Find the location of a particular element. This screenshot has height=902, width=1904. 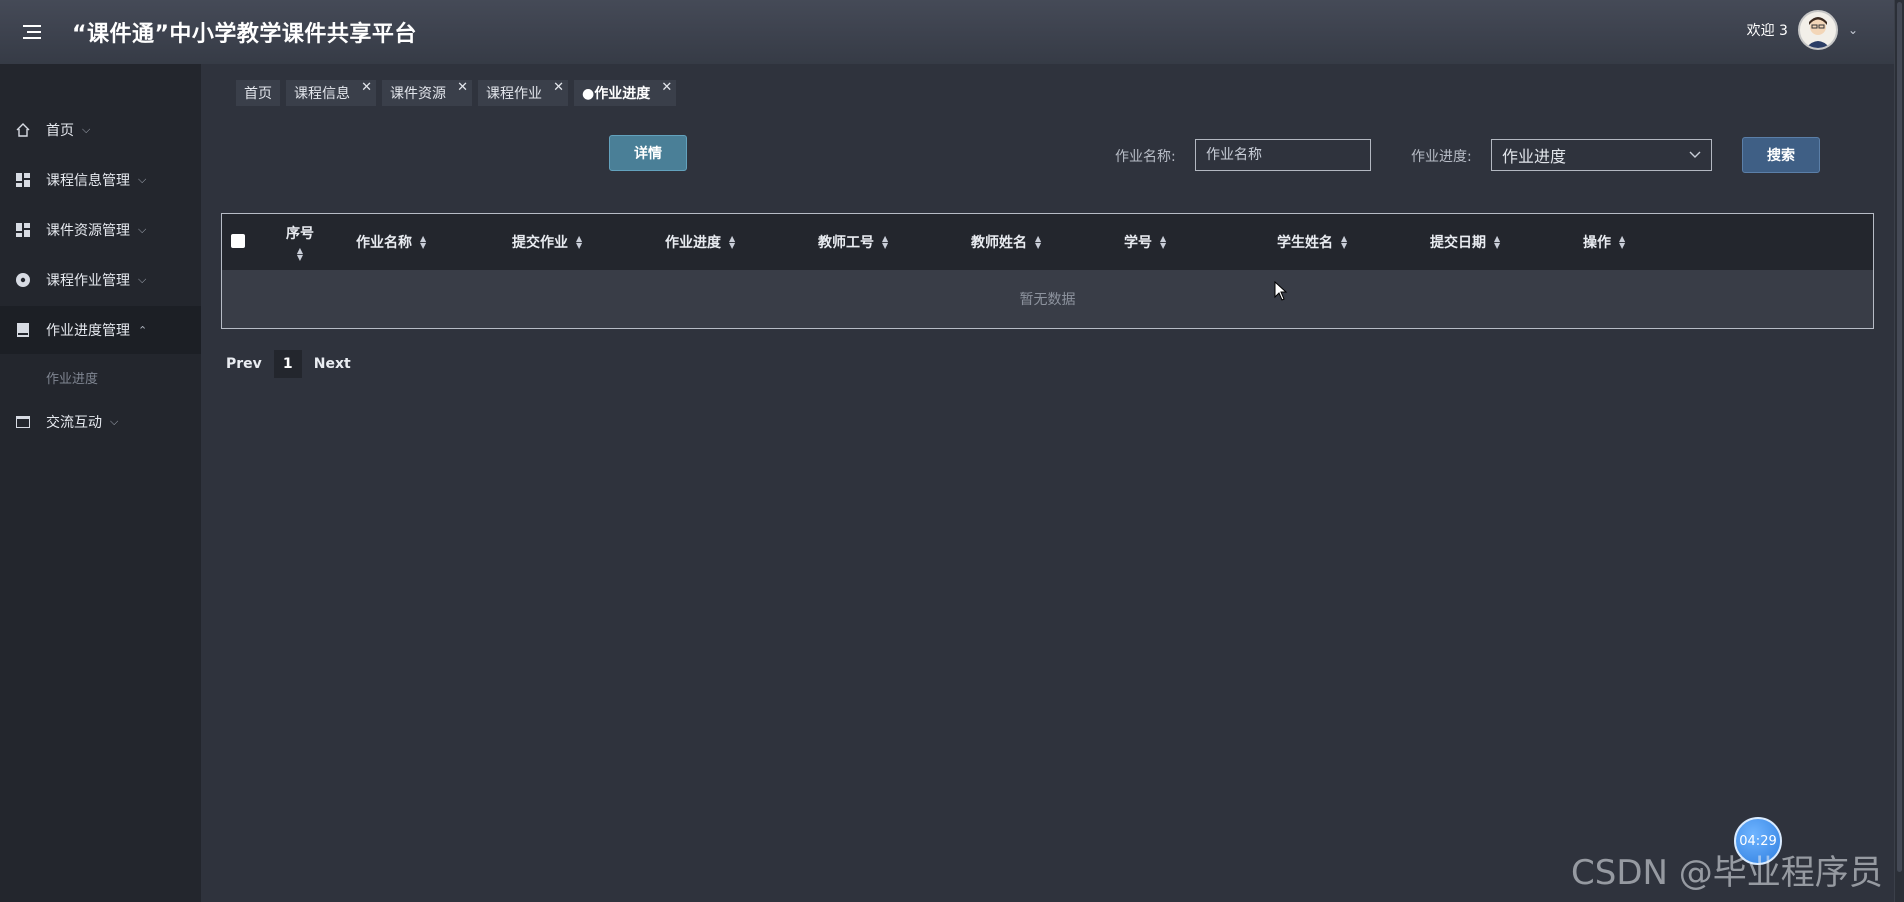

column-header-teacher-name: 教师姓名 ▲ ▼ is located at coordinates (1006, 242).